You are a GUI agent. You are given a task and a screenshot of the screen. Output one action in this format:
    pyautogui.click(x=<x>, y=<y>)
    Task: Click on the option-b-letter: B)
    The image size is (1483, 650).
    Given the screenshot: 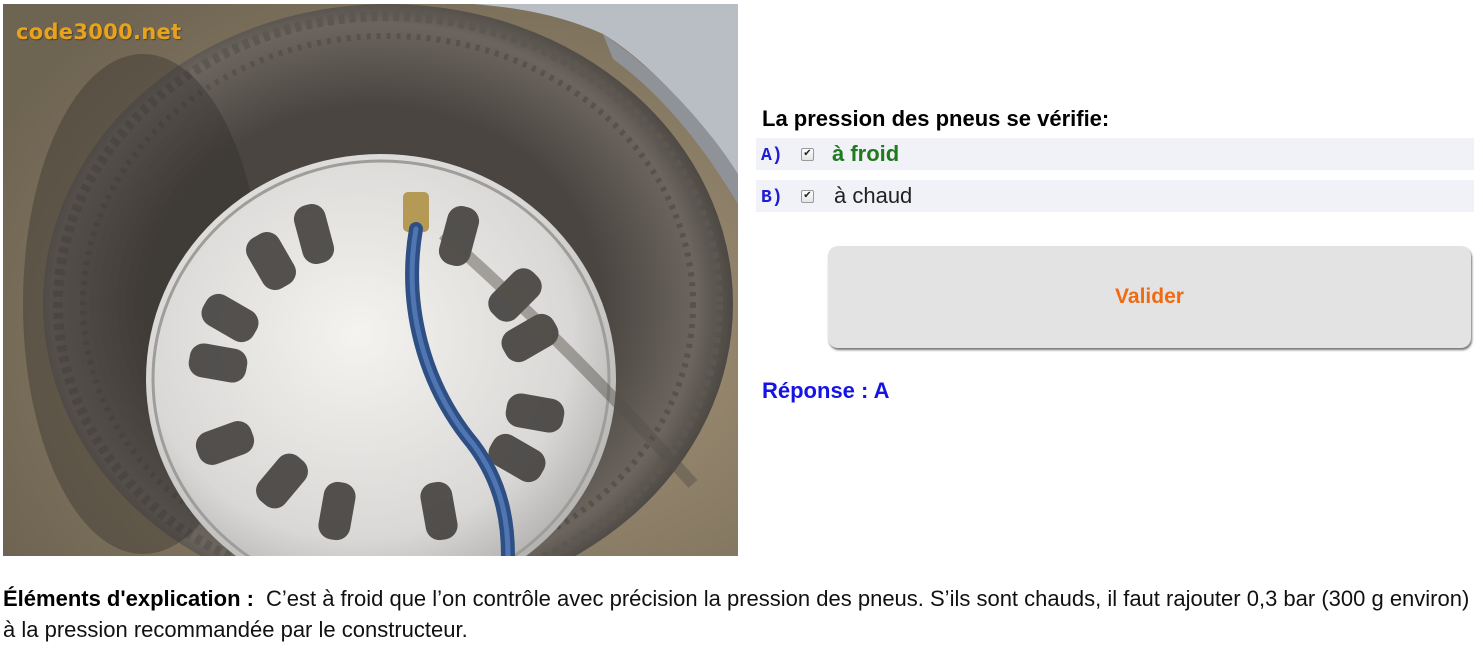 What is the action you would take?
    pyautogui.click(x=772, y=198)
    